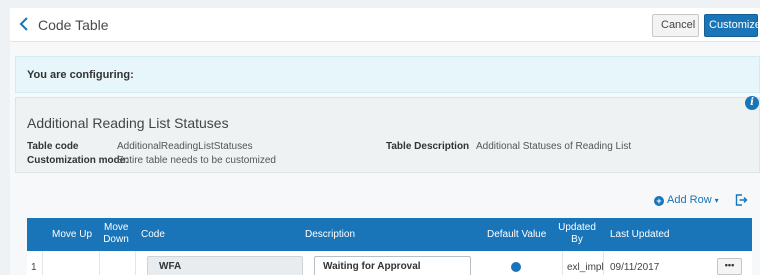 This screenshot has height=275, width=760. What do you see at coordinates (330, 234) in the screenshot?
I see `col-description: Description` at bounding box center [330, 234].